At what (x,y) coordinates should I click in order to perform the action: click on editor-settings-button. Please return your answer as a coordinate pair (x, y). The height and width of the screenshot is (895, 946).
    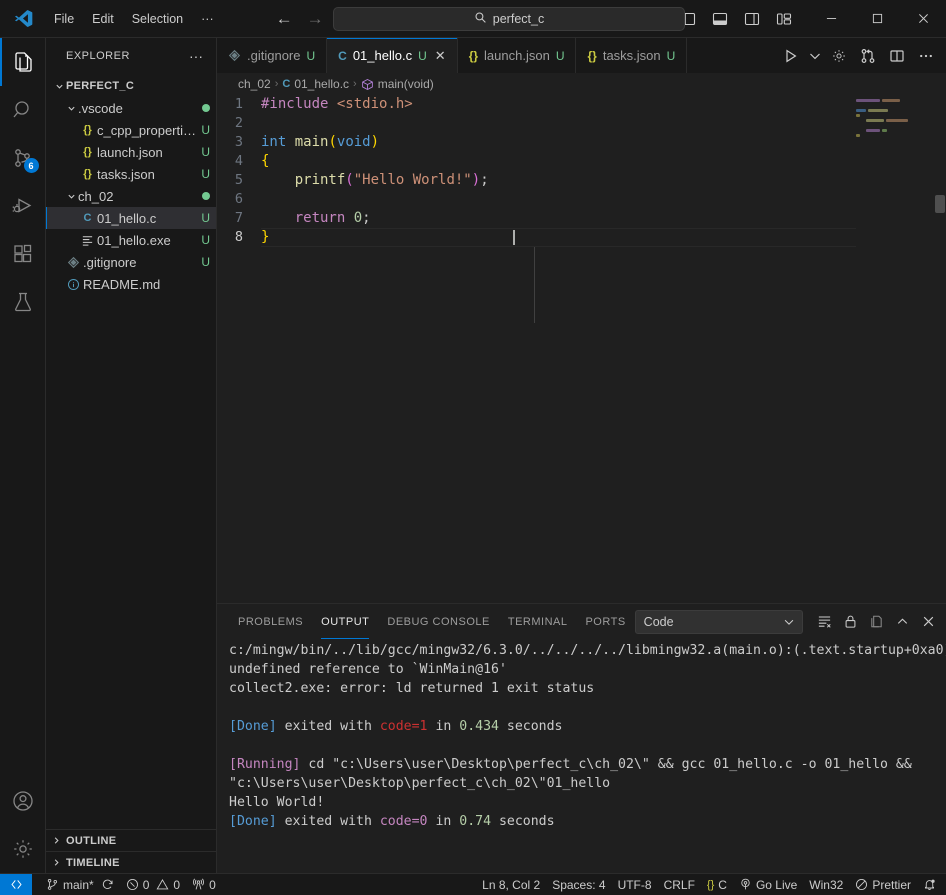
    Looking at the image, I should click on (839, 56).